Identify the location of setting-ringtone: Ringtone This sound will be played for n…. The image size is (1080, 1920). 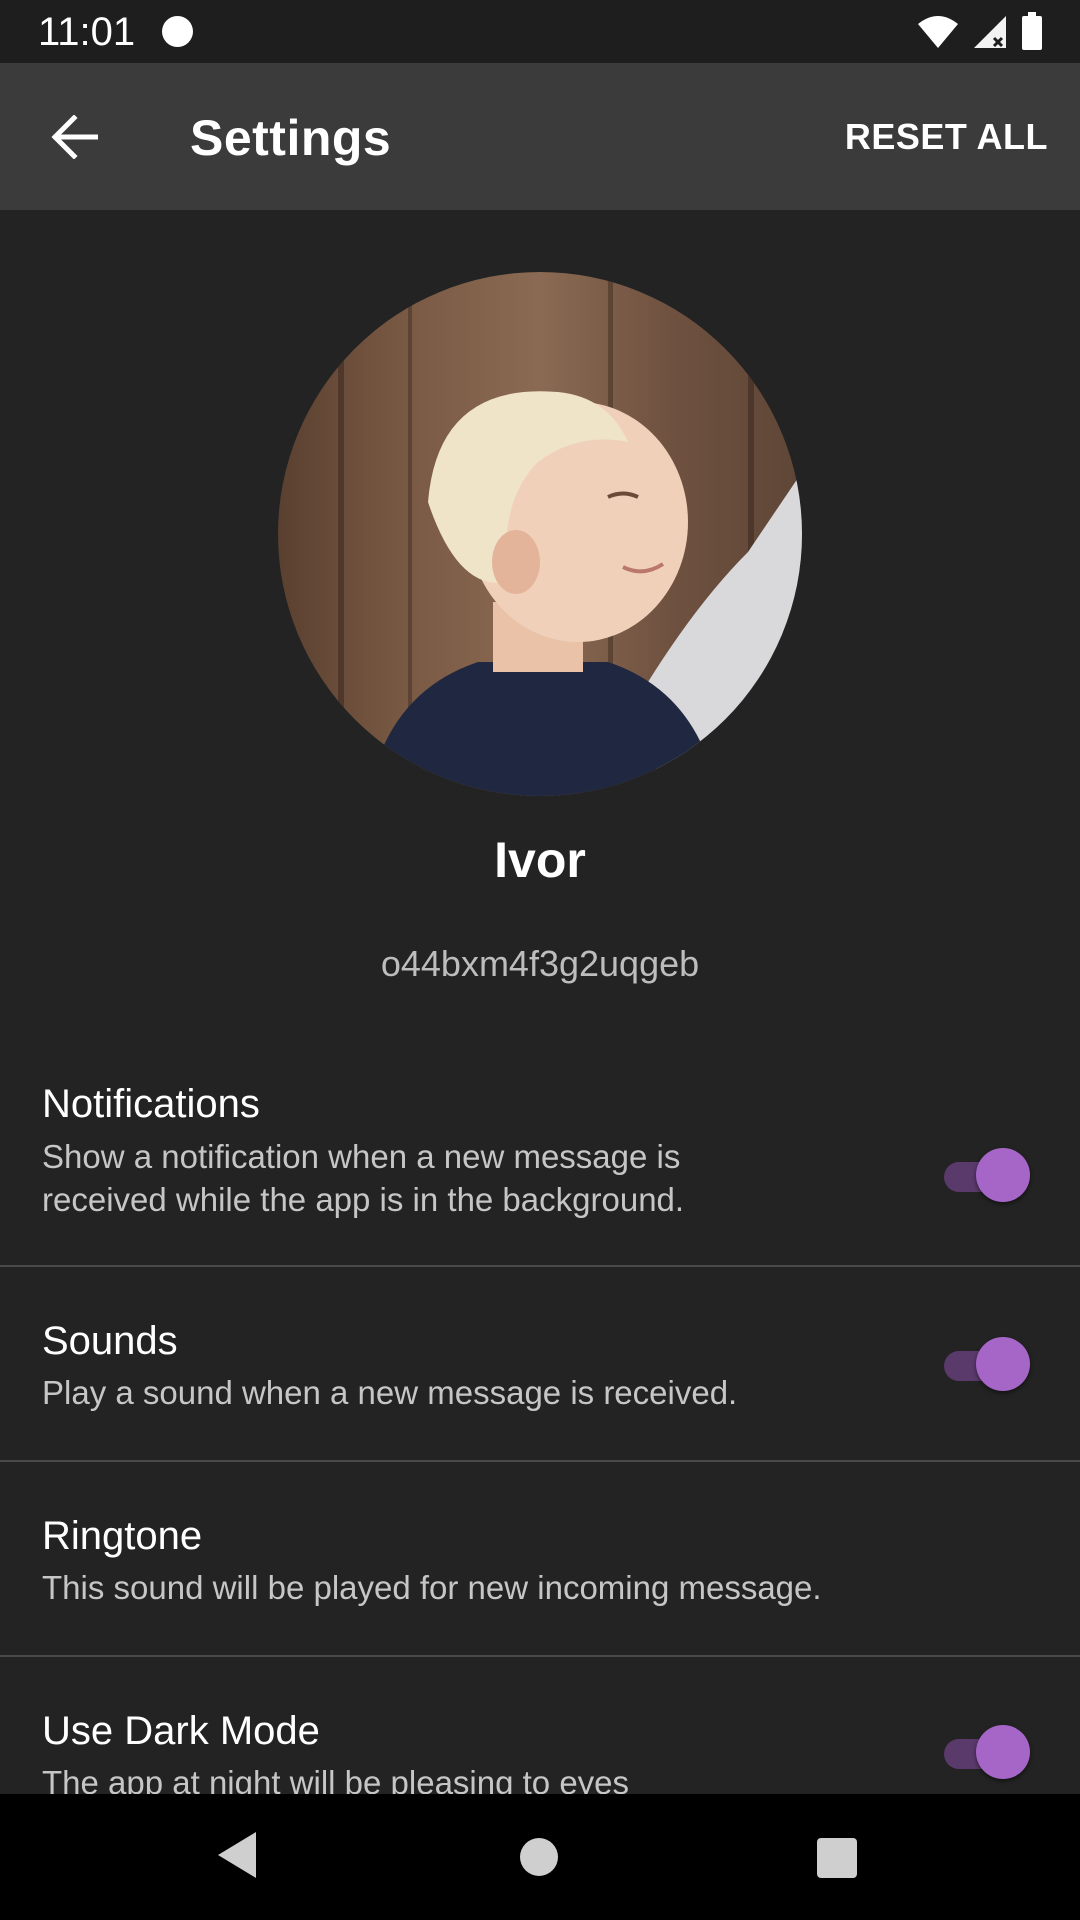
(540, 1558).